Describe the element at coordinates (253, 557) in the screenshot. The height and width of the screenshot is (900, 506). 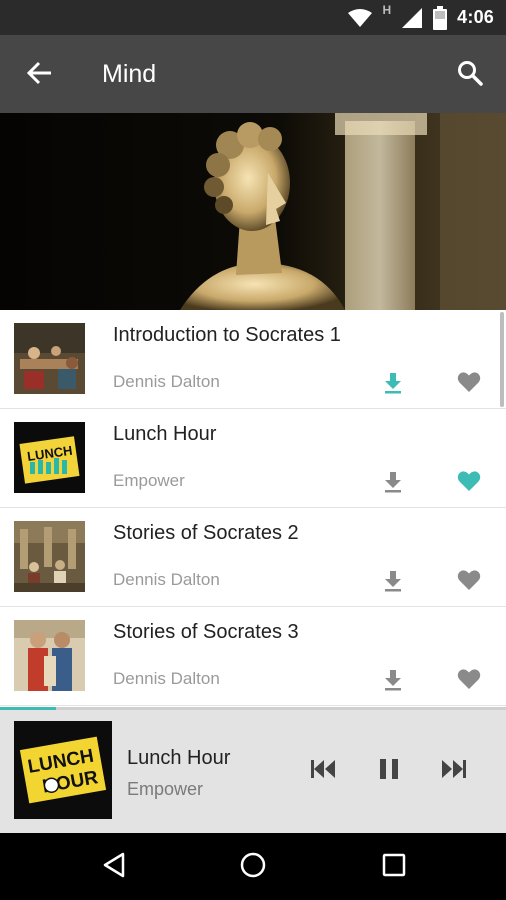
I see `list-item: Stories of Socrates 2 Dennis Dalton` at that location.